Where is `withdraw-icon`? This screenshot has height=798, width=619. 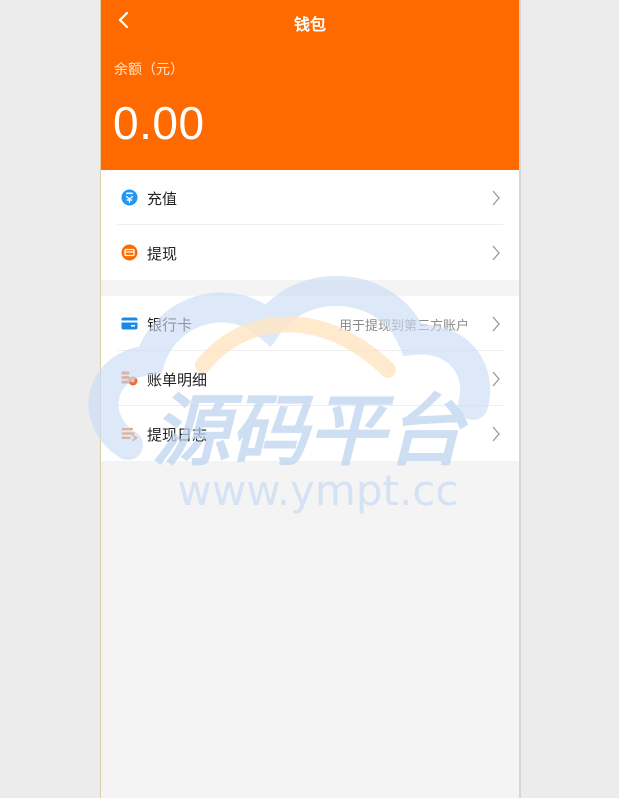 withdraw-icon is located at coordinates (129, 252).